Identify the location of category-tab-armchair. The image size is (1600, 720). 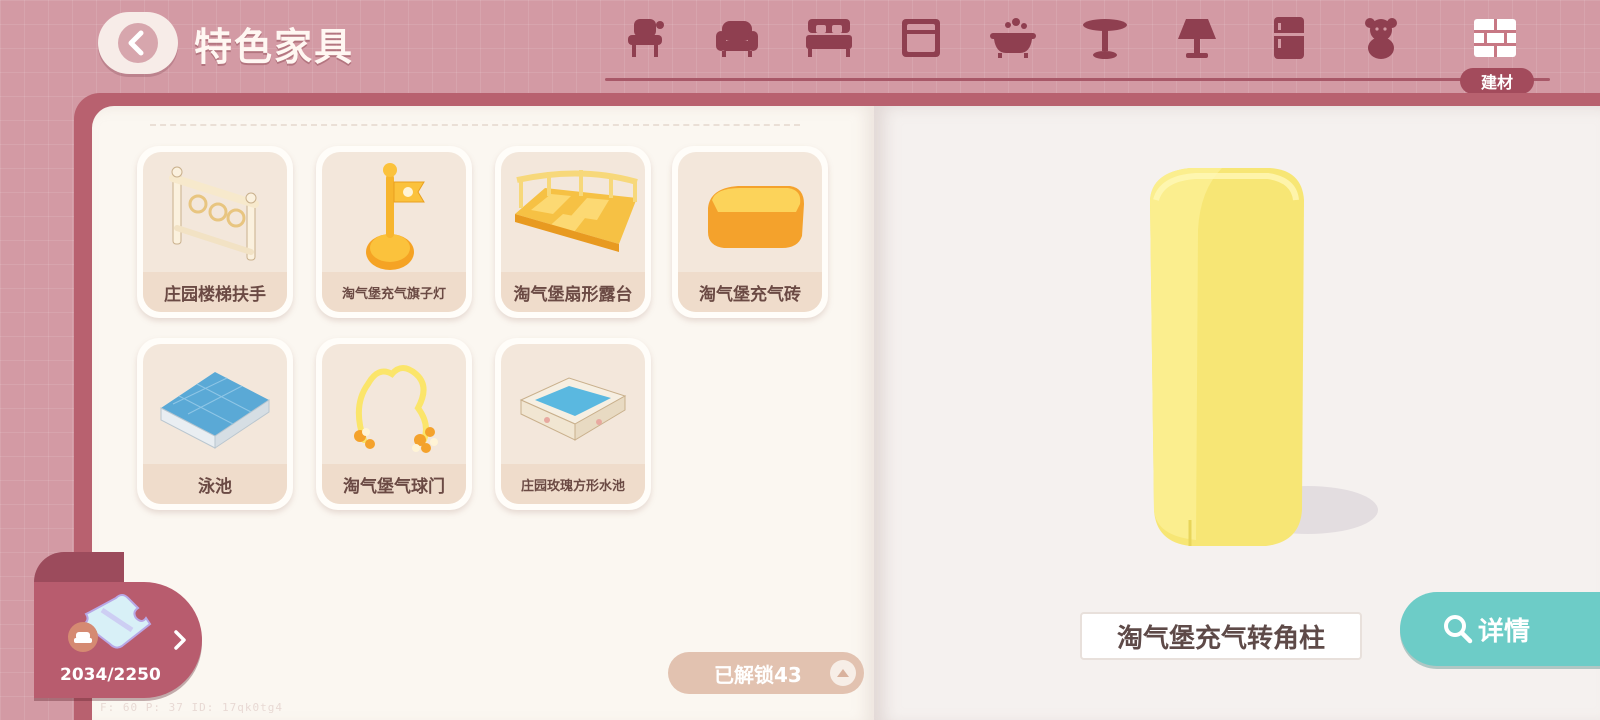
(737, 38).